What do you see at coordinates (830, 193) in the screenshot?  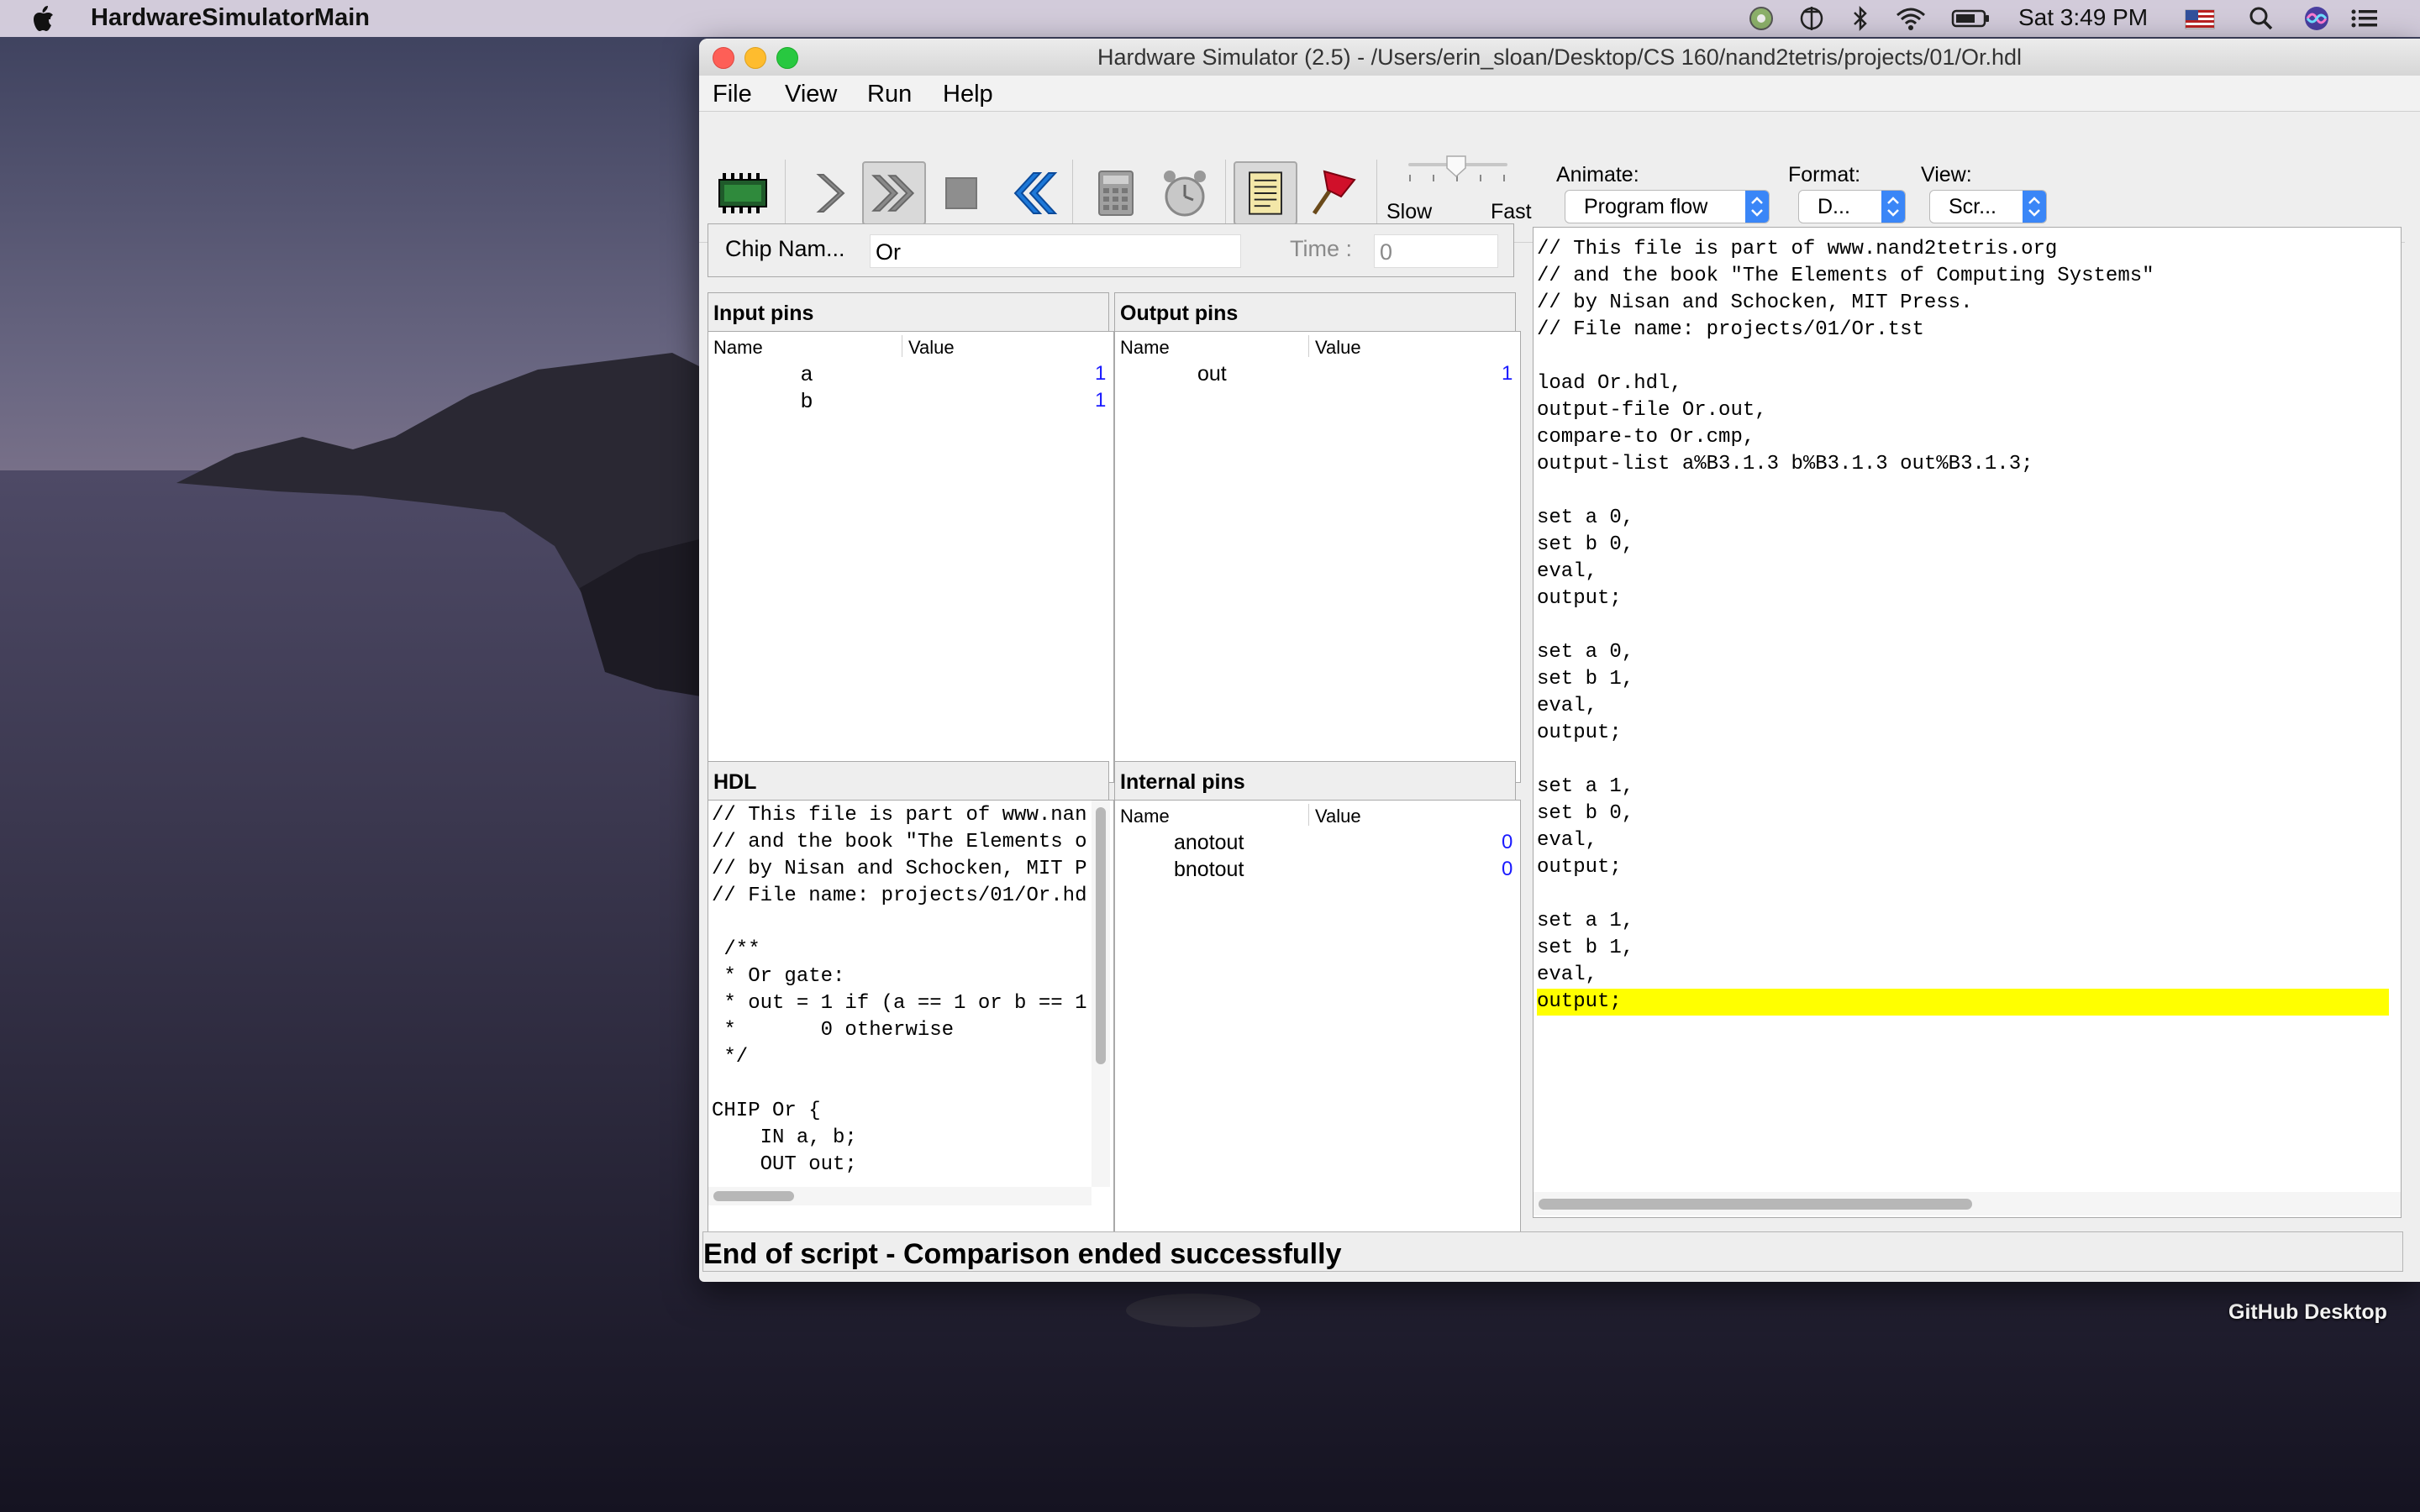 I see `single-step-icon` at bounding box center [830, 193].